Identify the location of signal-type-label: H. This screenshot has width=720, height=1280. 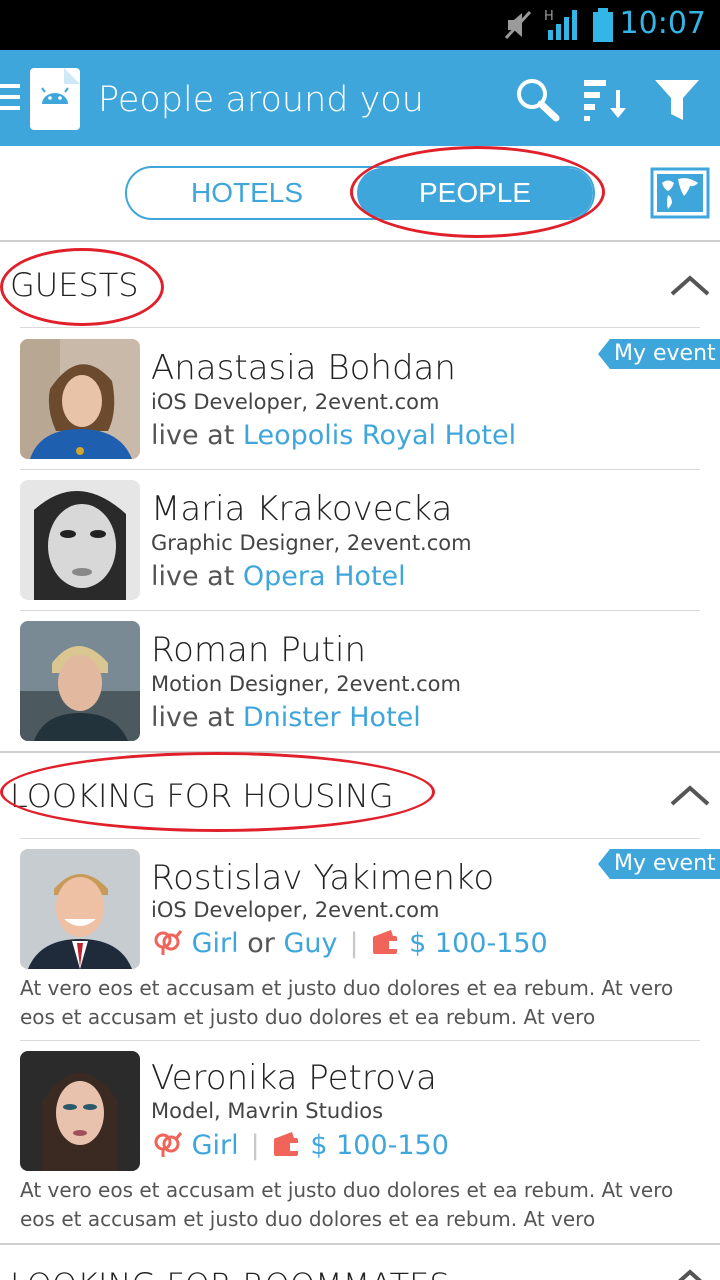
(549, 16).